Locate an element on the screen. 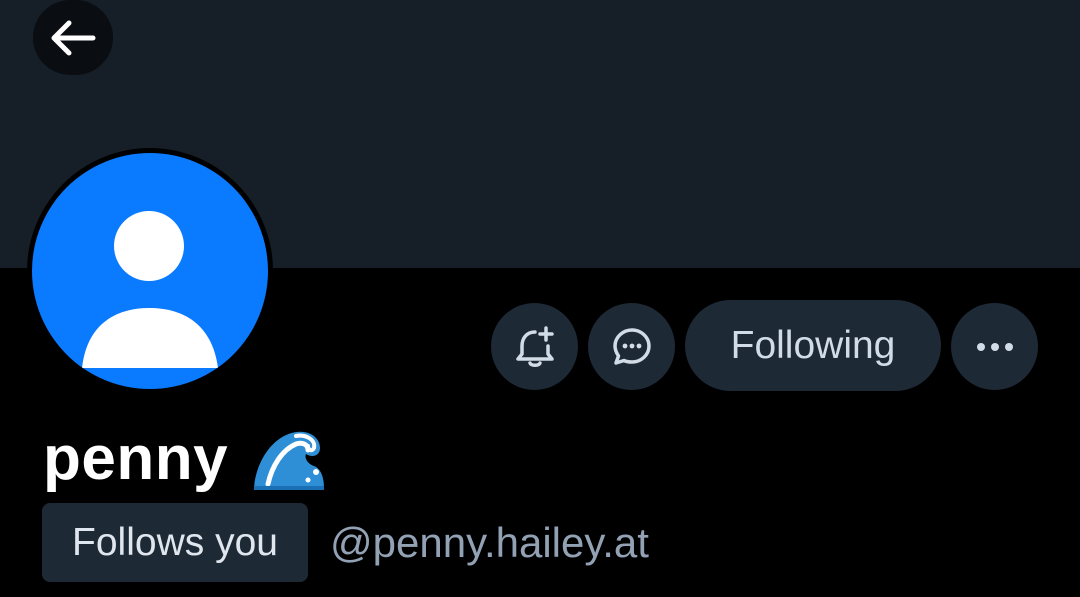  chat-bubble-icon is located at coordinates (631, 346).